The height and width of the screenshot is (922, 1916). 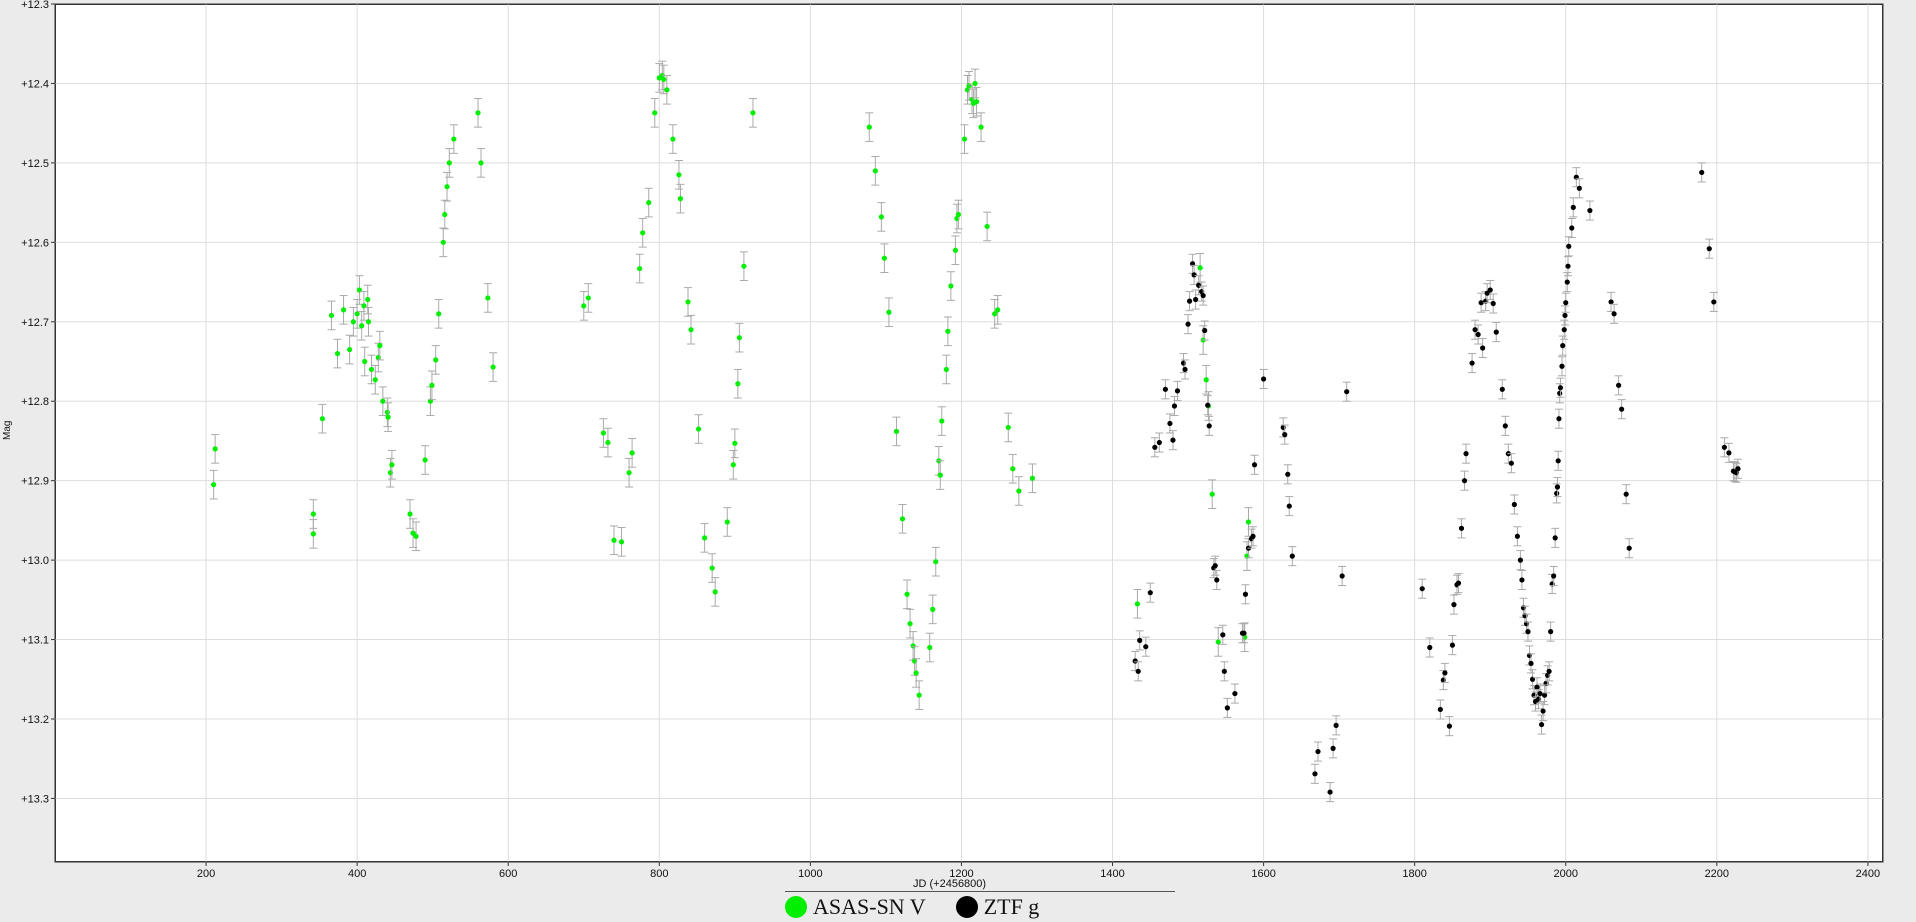 What do you see at coordinates (206, 874) in the screenshot?
I see `x-tick-label: 200` at bounding box center [206, 874].